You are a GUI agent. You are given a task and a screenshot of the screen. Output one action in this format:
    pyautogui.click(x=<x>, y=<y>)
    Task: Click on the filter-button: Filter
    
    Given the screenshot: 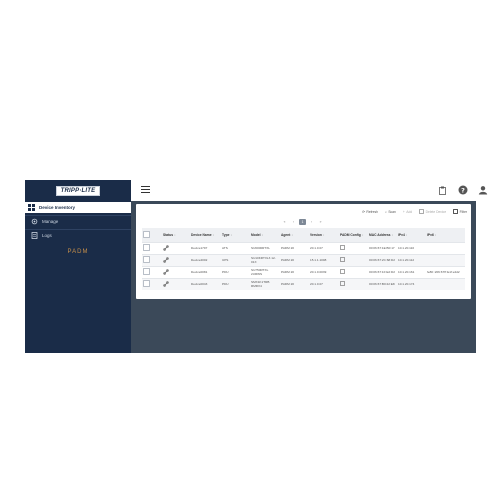 What is the action you would take?
    pyautogui.click(x=460, y=211)
    